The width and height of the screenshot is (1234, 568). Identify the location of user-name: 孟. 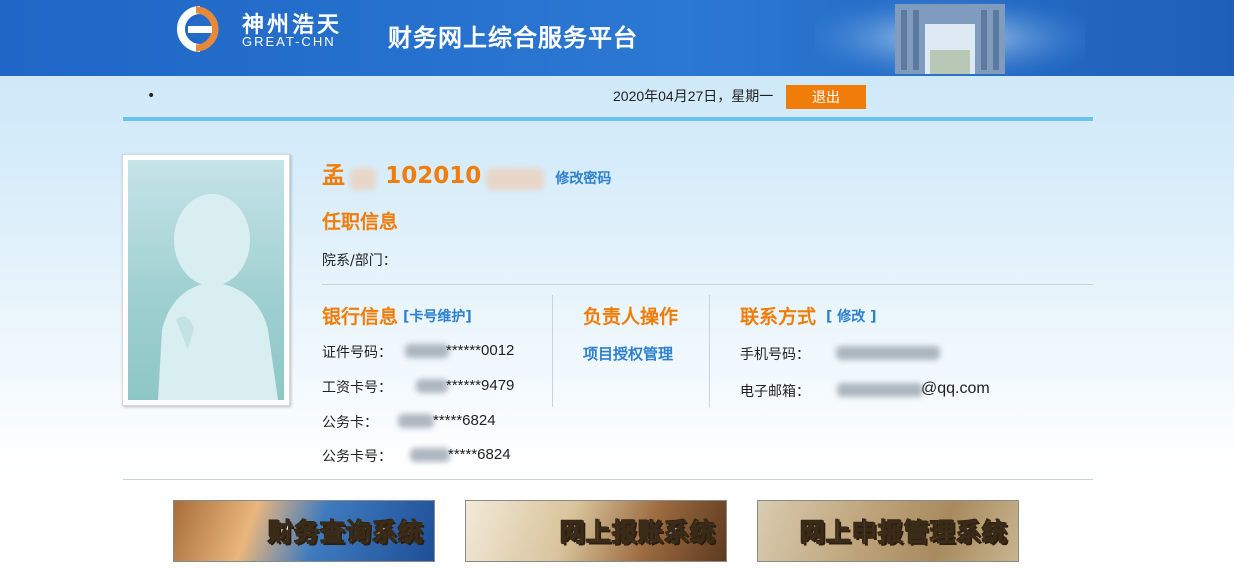
(333, 176).